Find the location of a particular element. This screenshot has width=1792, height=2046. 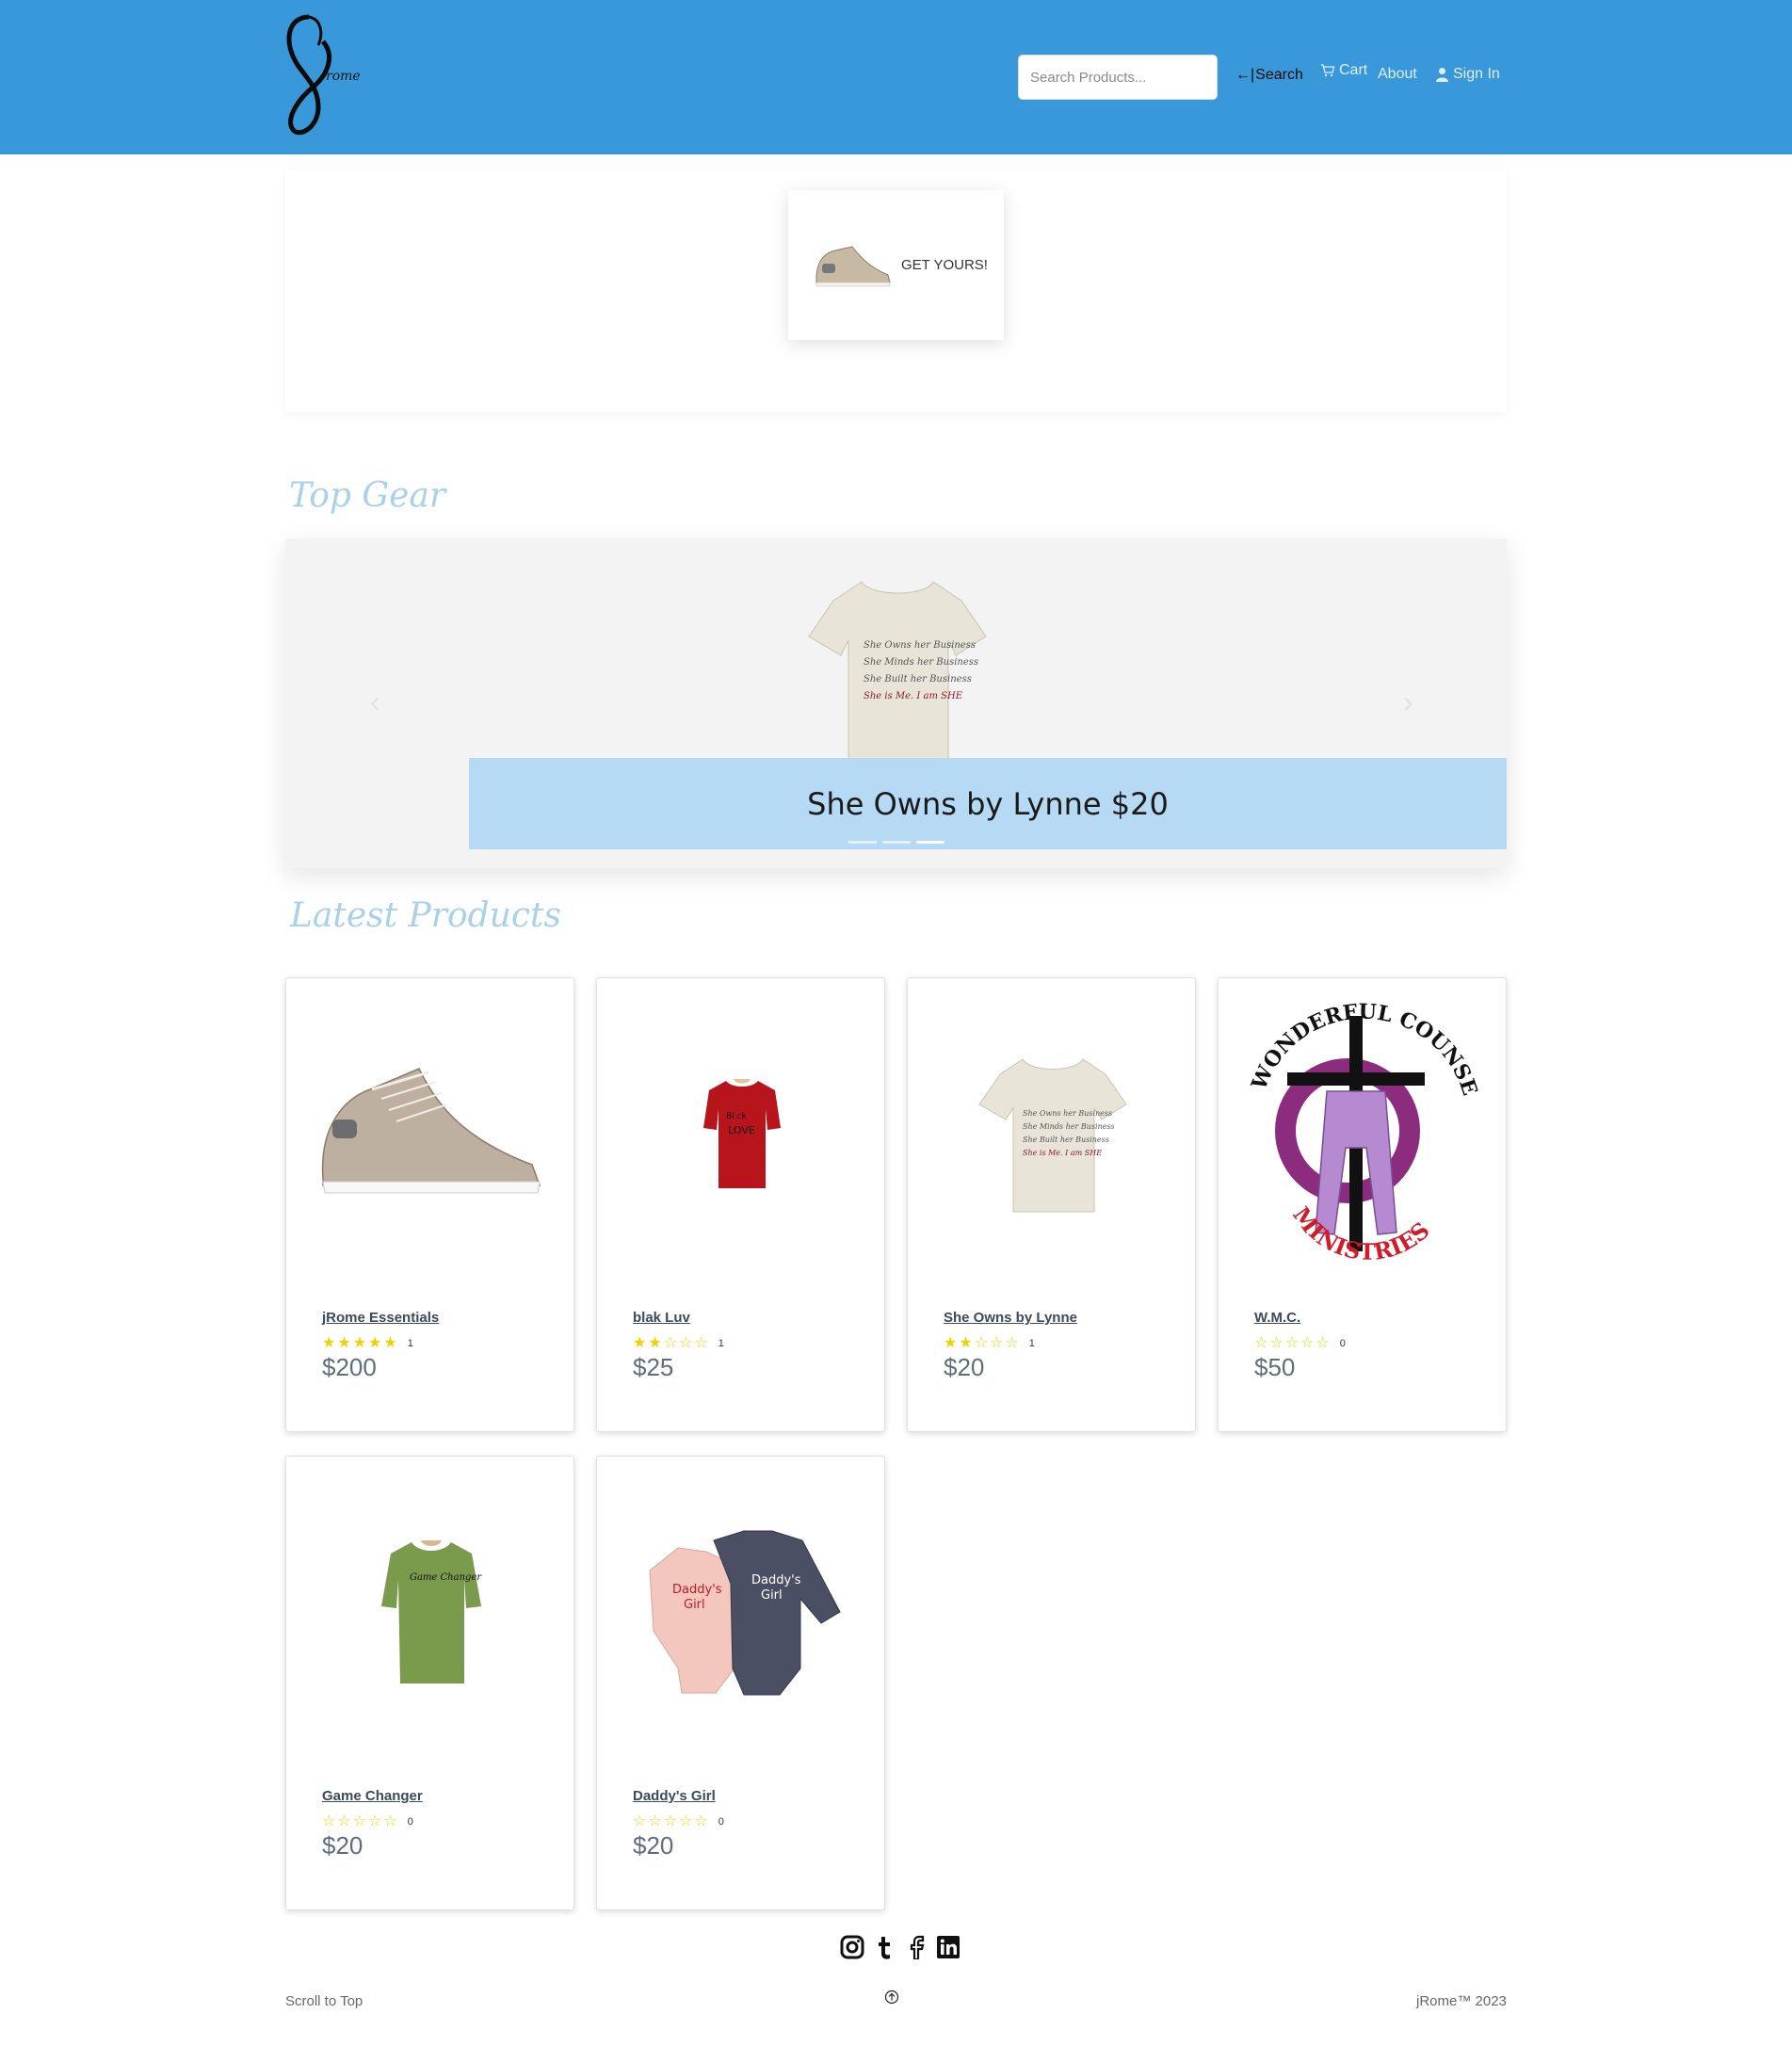

product-name-link: Game Changer is located at coordinates (372, 1796).